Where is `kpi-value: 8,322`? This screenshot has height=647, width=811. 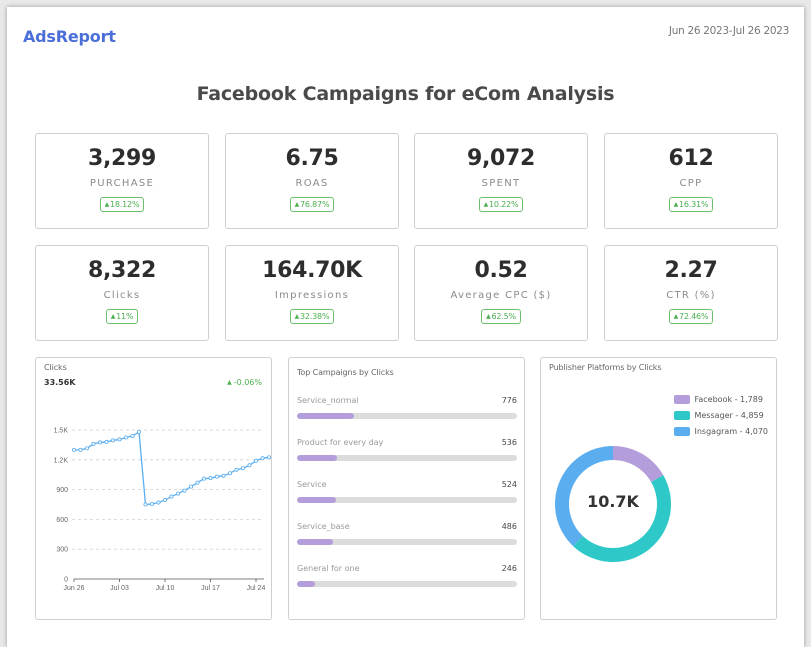
kpi-value: 8,322 is located at coordinates (122, 270).